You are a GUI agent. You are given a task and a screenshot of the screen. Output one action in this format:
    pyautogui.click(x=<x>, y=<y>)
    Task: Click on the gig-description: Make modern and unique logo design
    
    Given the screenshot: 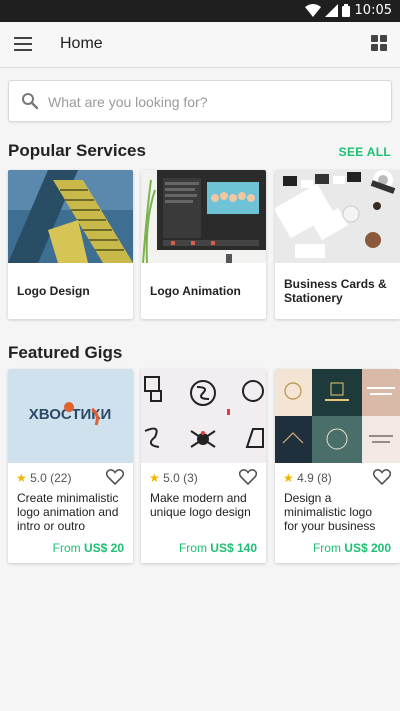 What is the action you would take?
    pyautogui.click(x=200, y=505)
    